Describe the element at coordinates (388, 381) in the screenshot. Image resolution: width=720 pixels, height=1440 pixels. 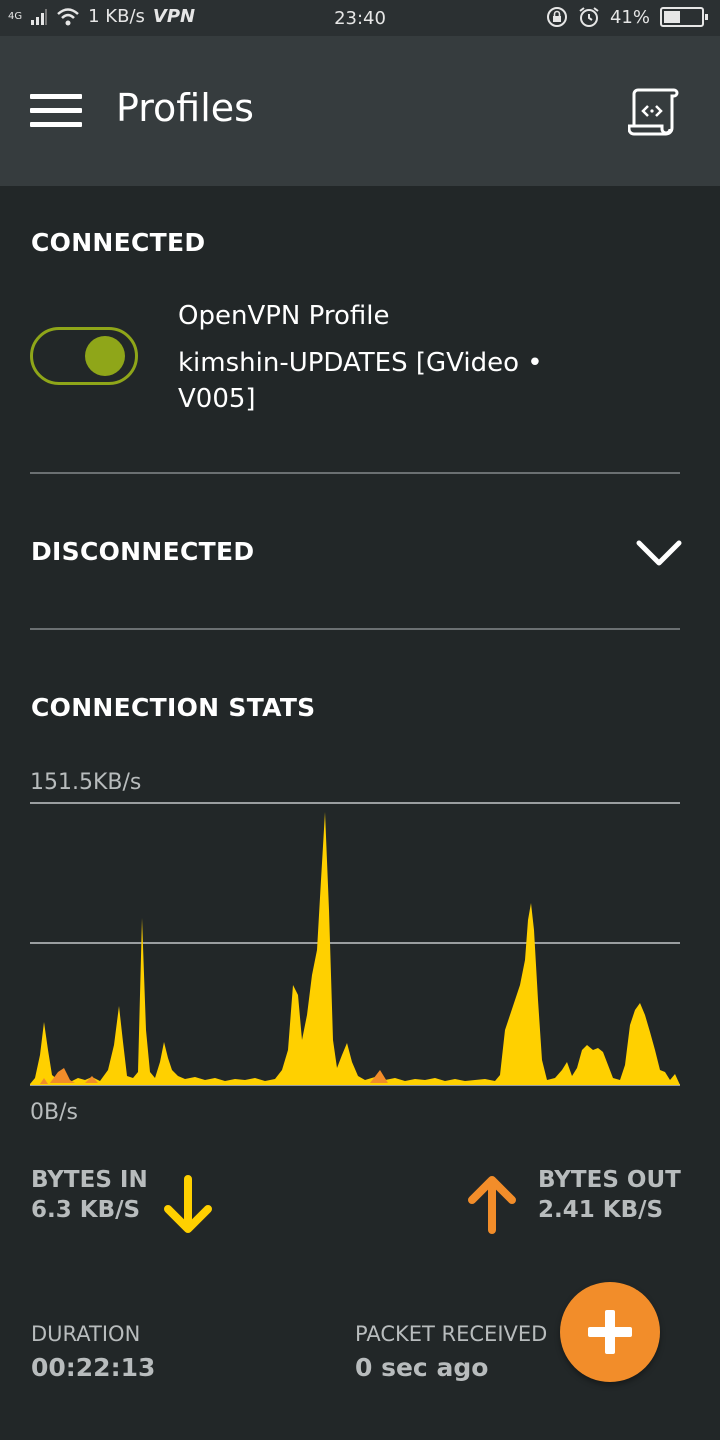
I see `profile-server: kimshin-UPDATES [GVideo • V005]` at that location.